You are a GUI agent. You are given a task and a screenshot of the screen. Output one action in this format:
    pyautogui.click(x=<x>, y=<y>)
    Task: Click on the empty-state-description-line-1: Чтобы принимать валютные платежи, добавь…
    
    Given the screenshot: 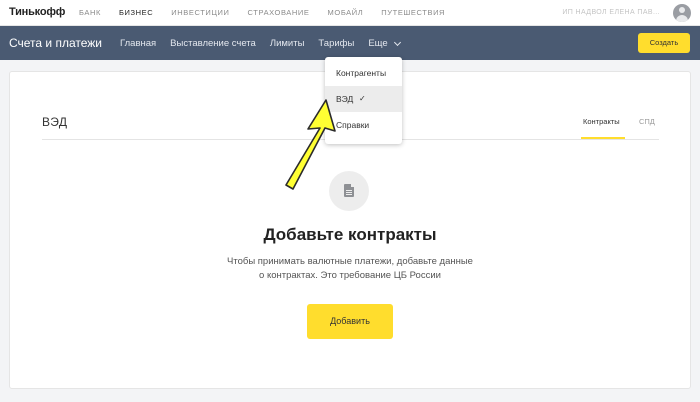 What is the action you would take?
    pyautogui.click(x=350, y=261)
    